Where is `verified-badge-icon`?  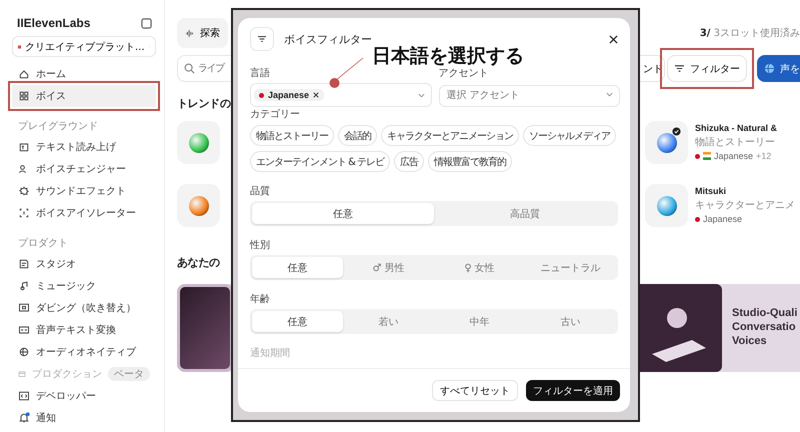 verified-badge-icon is located at coordinates (676, 131).